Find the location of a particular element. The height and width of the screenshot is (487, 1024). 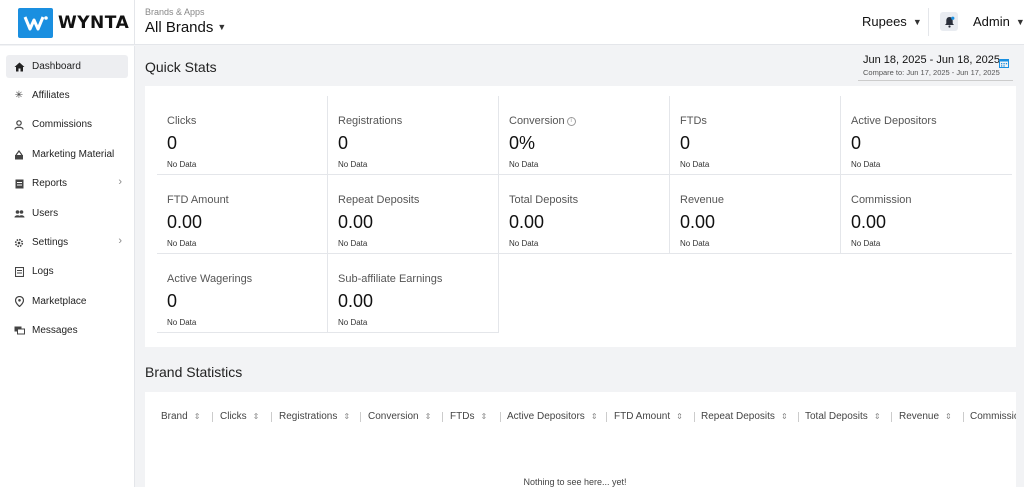

currency-selector: Rupees ▼ is located at coordinates (892, 21).